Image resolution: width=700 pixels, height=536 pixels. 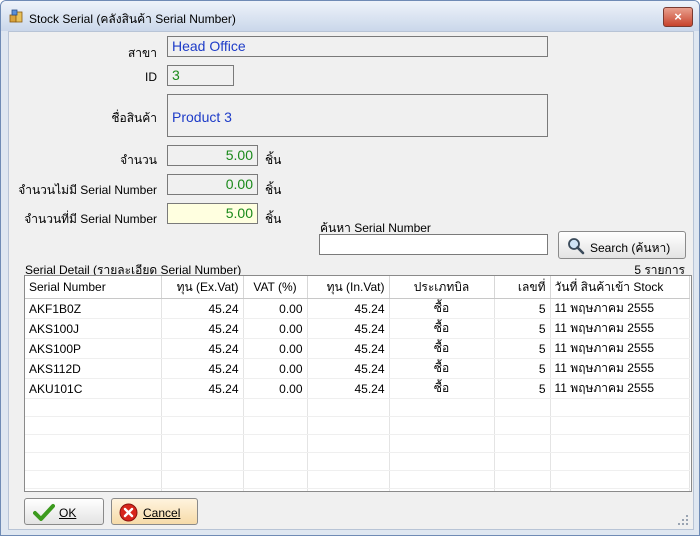 What do you see at coordinates (212, 155) in the screenshot?
I see `quantity-field: 5.00` at bounding box center [212, 155].